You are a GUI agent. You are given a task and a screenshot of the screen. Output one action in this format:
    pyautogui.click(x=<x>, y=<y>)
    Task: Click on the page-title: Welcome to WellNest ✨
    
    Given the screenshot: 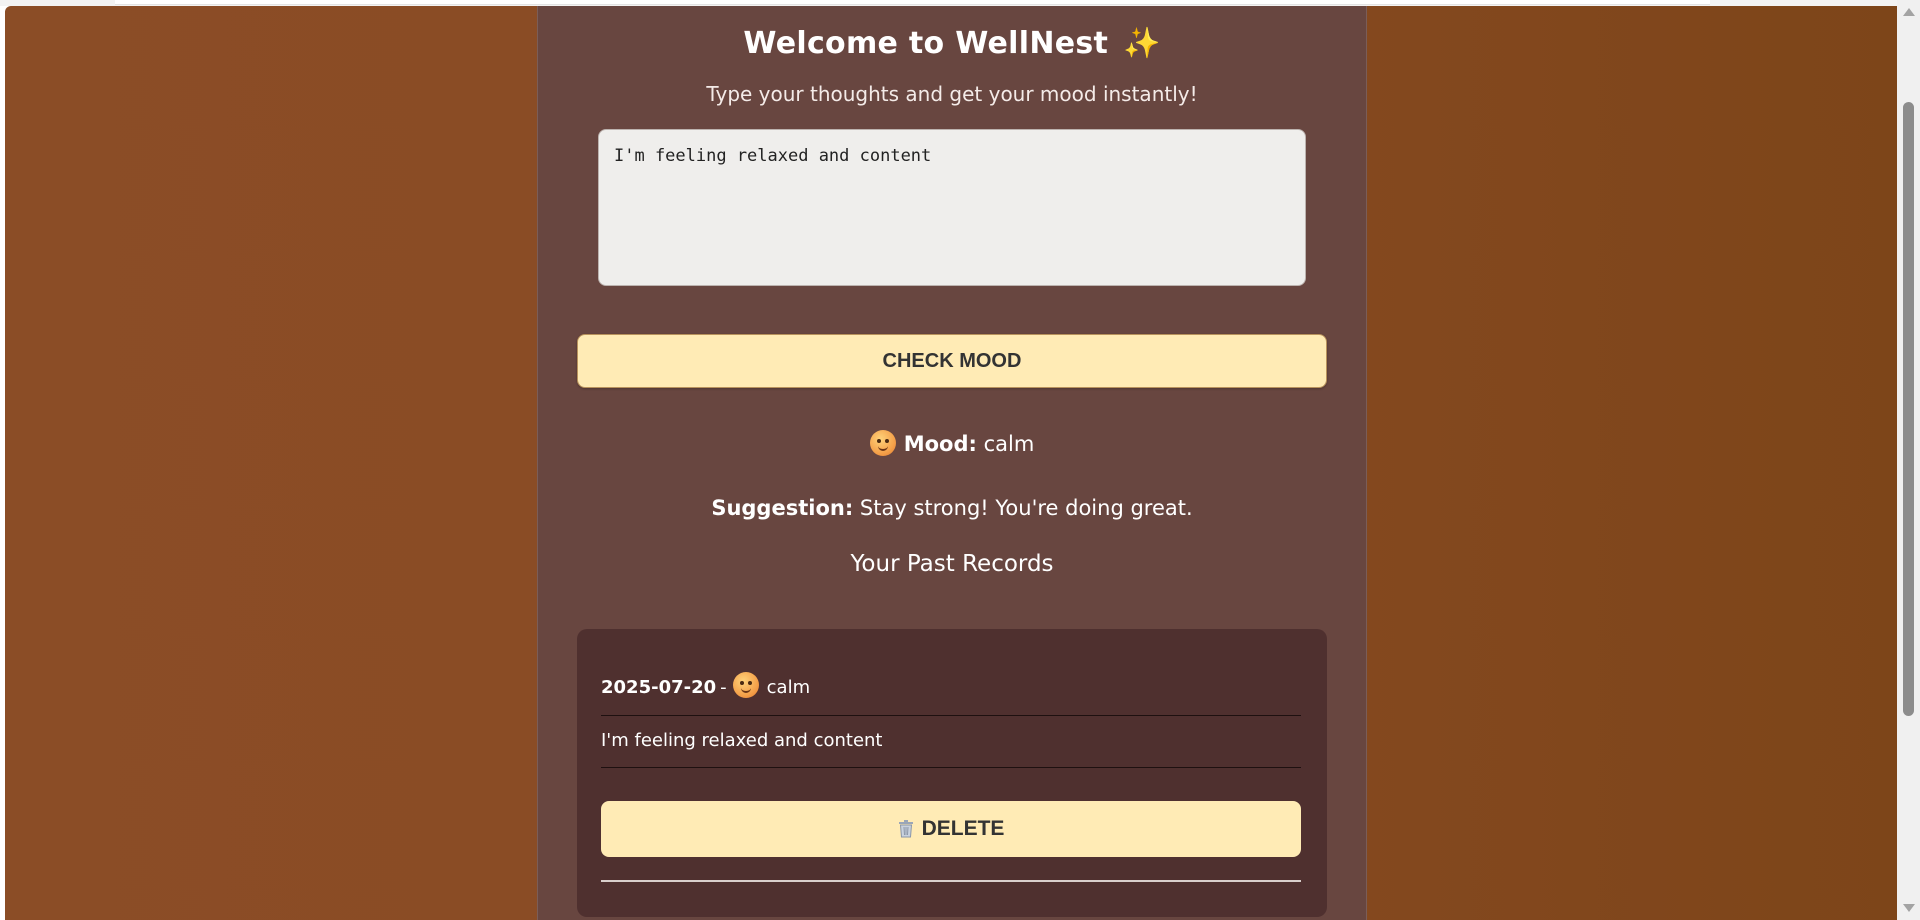 What is the action you would take?
    pyautogui.click(x=952, y=43)
    